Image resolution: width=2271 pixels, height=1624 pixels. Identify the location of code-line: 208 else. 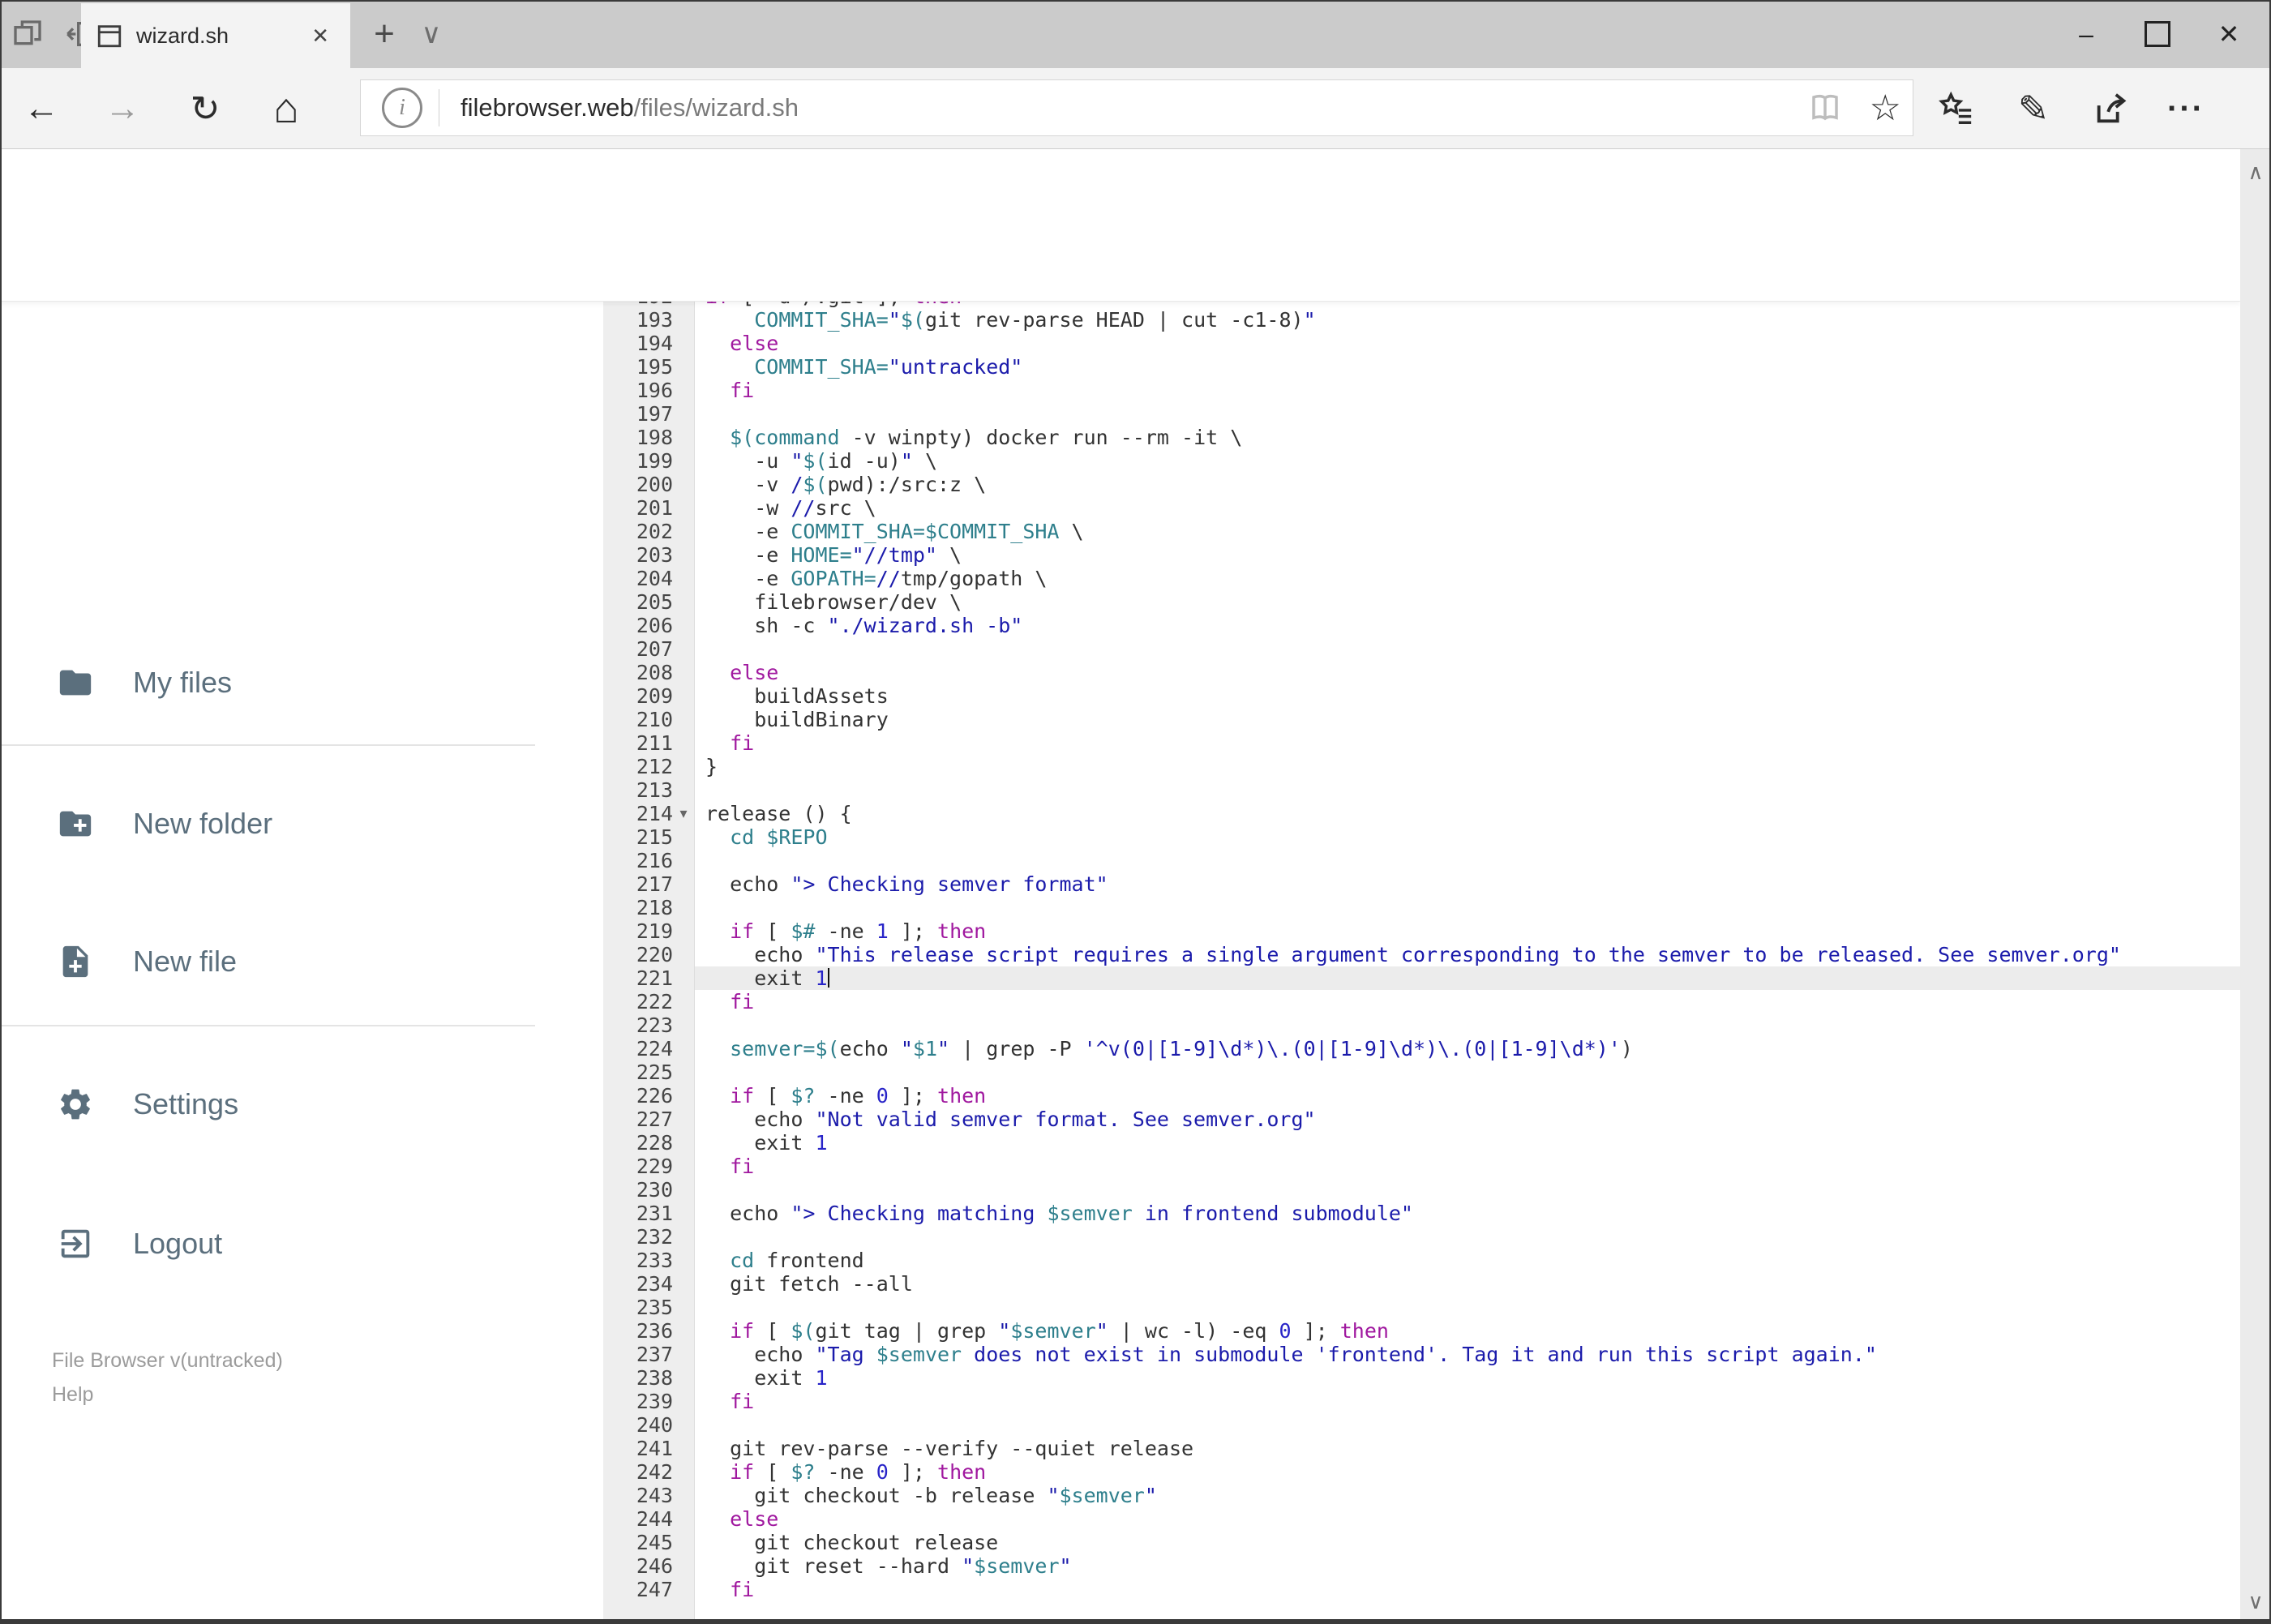
(1422, 673).